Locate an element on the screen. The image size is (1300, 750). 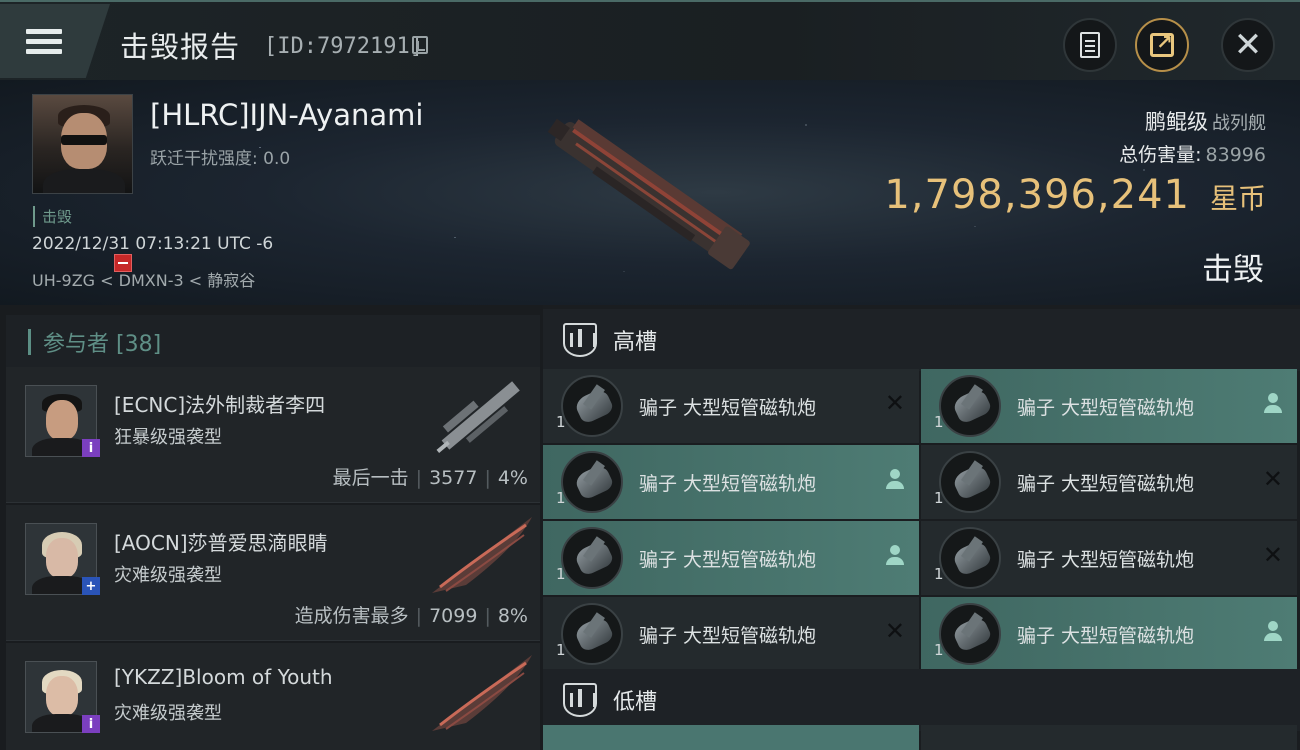
document-icon is located at coordinates (1090, 45).